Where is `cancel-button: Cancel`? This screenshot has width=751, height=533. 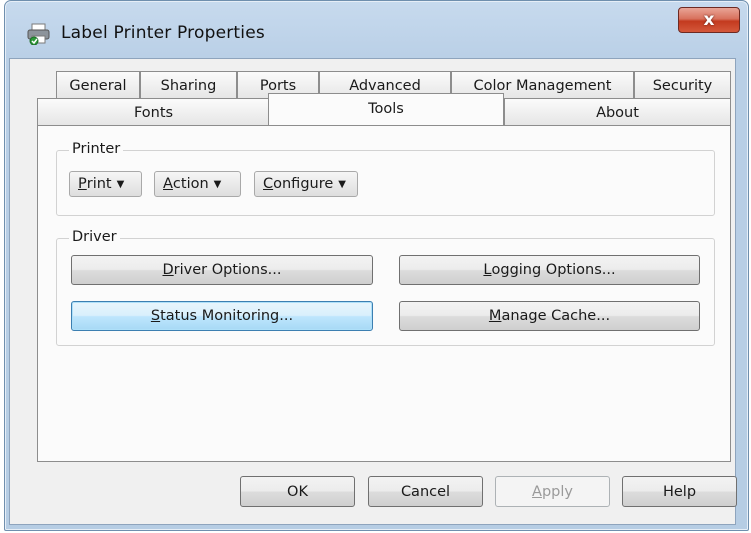 cancel-button: Cancel is located at coordinates (425, 491).